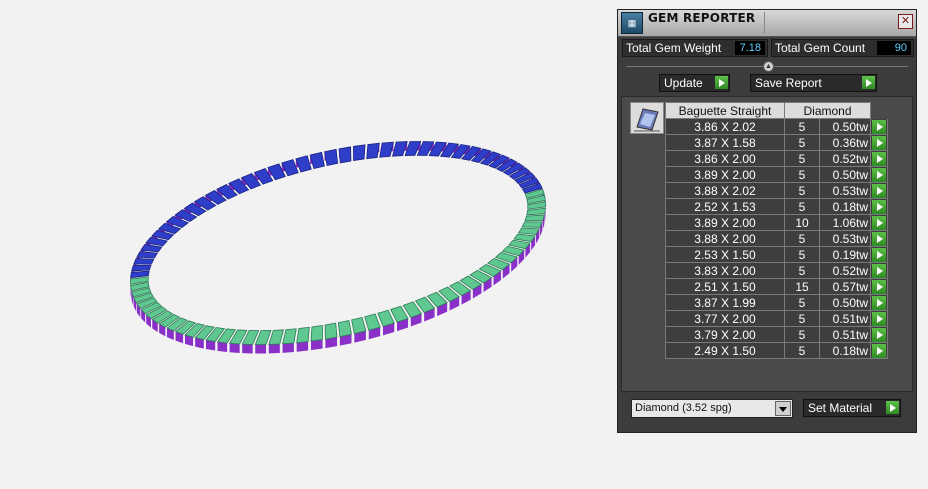 This screenshot has width=928, height=489. I want to click on gem-weight-cell: 0.53tw, so click(845, 239).